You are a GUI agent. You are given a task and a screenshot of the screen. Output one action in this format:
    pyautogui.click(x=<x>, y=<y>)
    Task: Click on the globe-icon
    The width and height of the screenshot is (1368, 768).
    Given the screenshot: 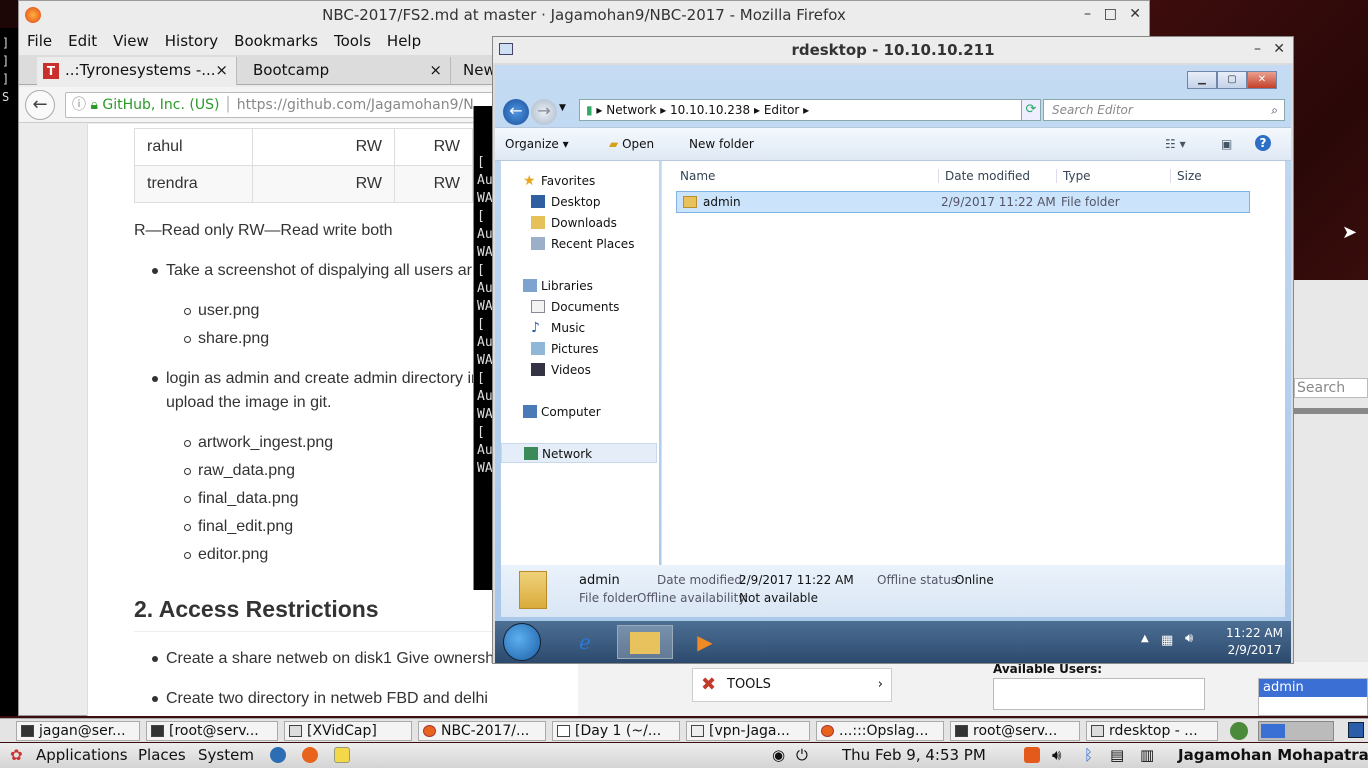 What is the action you would take?
    pyautogui.click(x=1239, y=731)
    